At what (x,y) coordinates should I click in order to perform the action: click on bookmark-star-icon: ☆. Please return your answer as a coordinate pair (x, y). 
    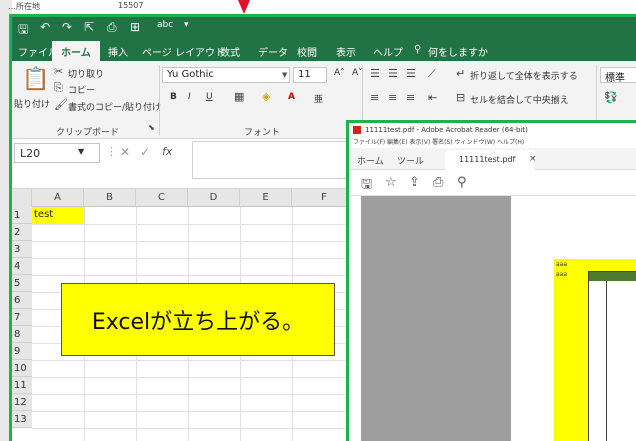
    Looking at the image, I should click on (391, 182).